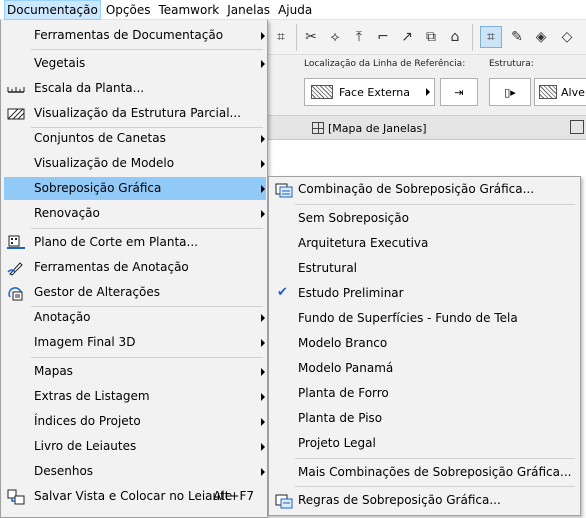  Describe the element at coordinates (385, 64) in the screenshot. I see `reference-line-label: Localização da Linha de Referência:` at that location.